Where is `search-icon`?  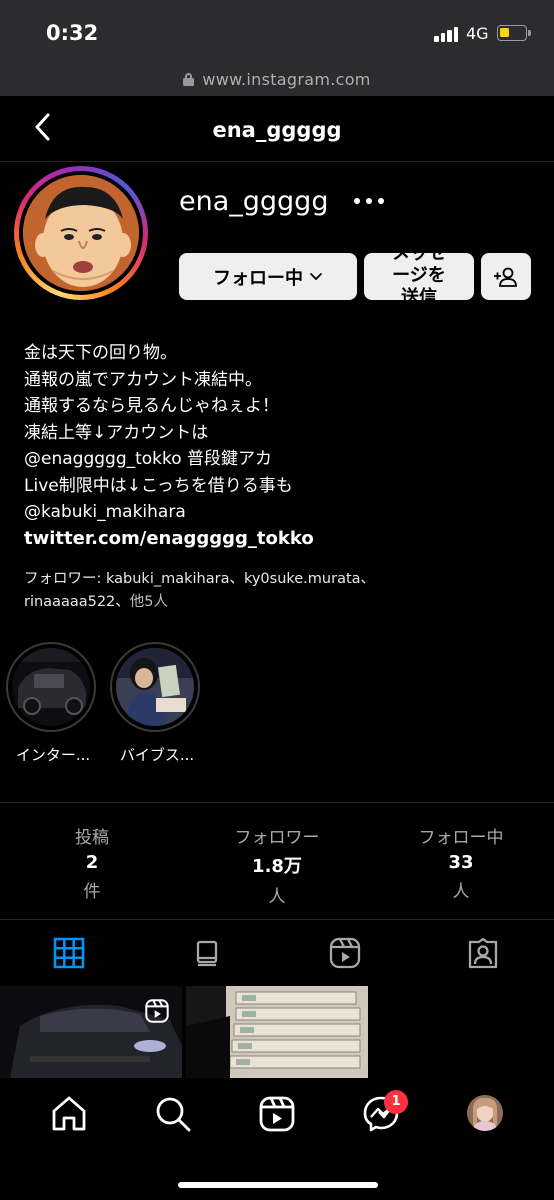
search-icon is located at coordinates (173, 1114).